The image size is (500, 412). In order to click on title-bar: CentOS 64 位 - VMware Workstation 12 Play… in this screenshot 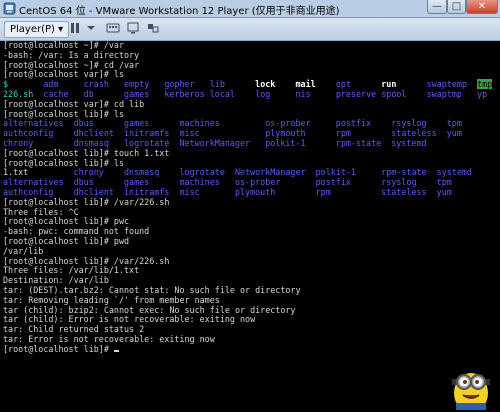, I will do `click(250, 9)`.